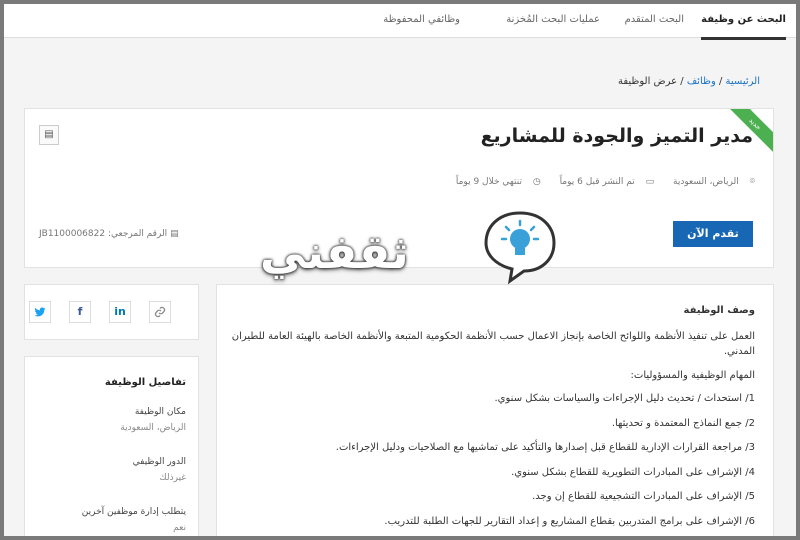  Describe the element at coordinates (160, 412) in the screenshot. I see `detail-label: مكان الوظيفة` at that location.